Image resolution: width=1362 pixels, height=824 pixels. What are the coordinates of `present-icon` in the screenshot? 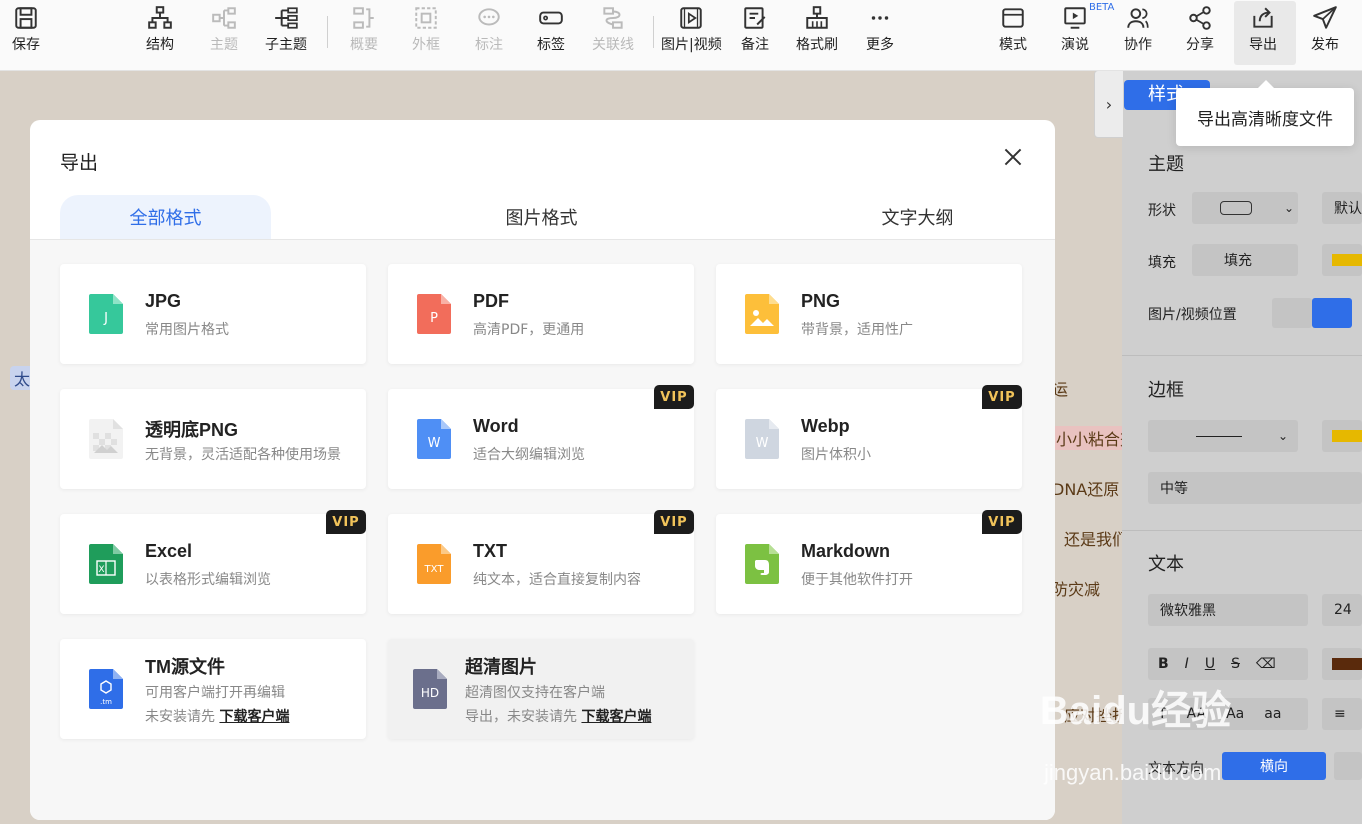 It's located at (1075, 18).